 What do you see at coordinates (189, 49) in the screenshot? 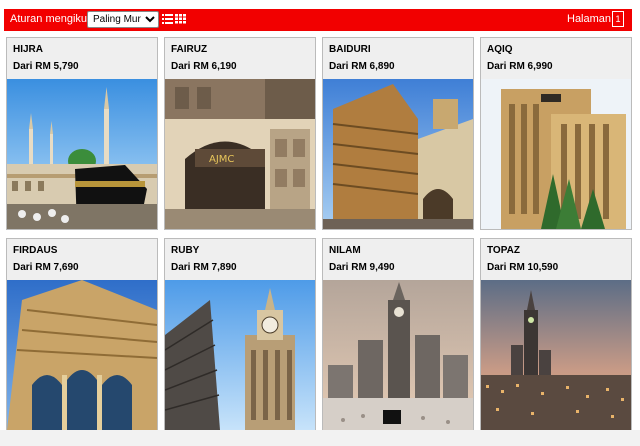
I see `package-name: FAIRUZ` at bounding box center [189, 49].